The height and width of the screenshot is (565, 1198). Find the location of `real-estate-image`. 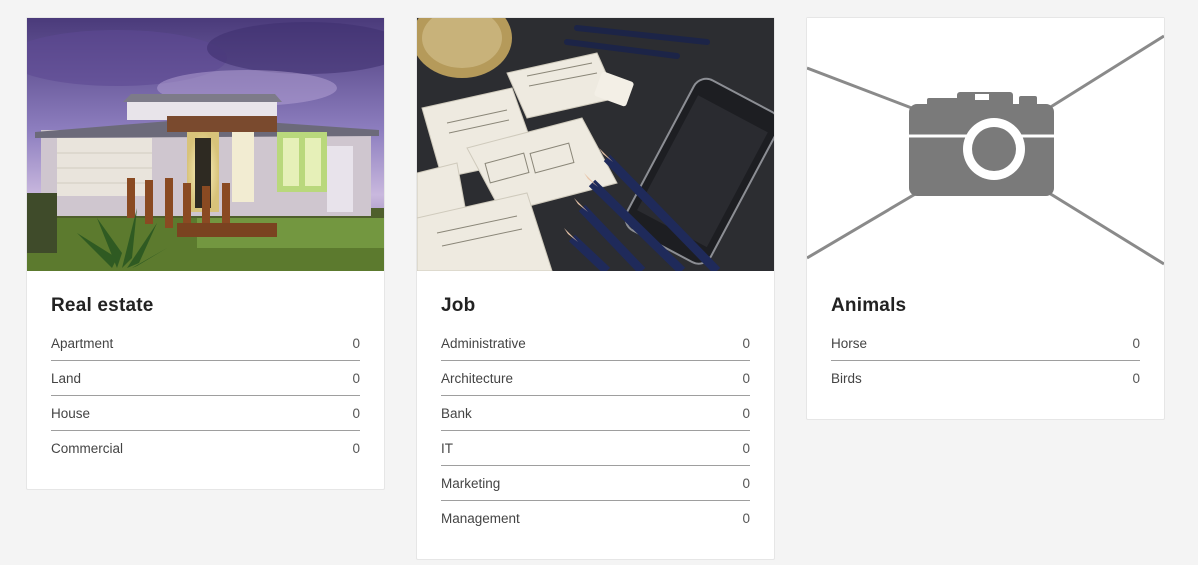

real-estate-image is located at coordinates (205, 144).